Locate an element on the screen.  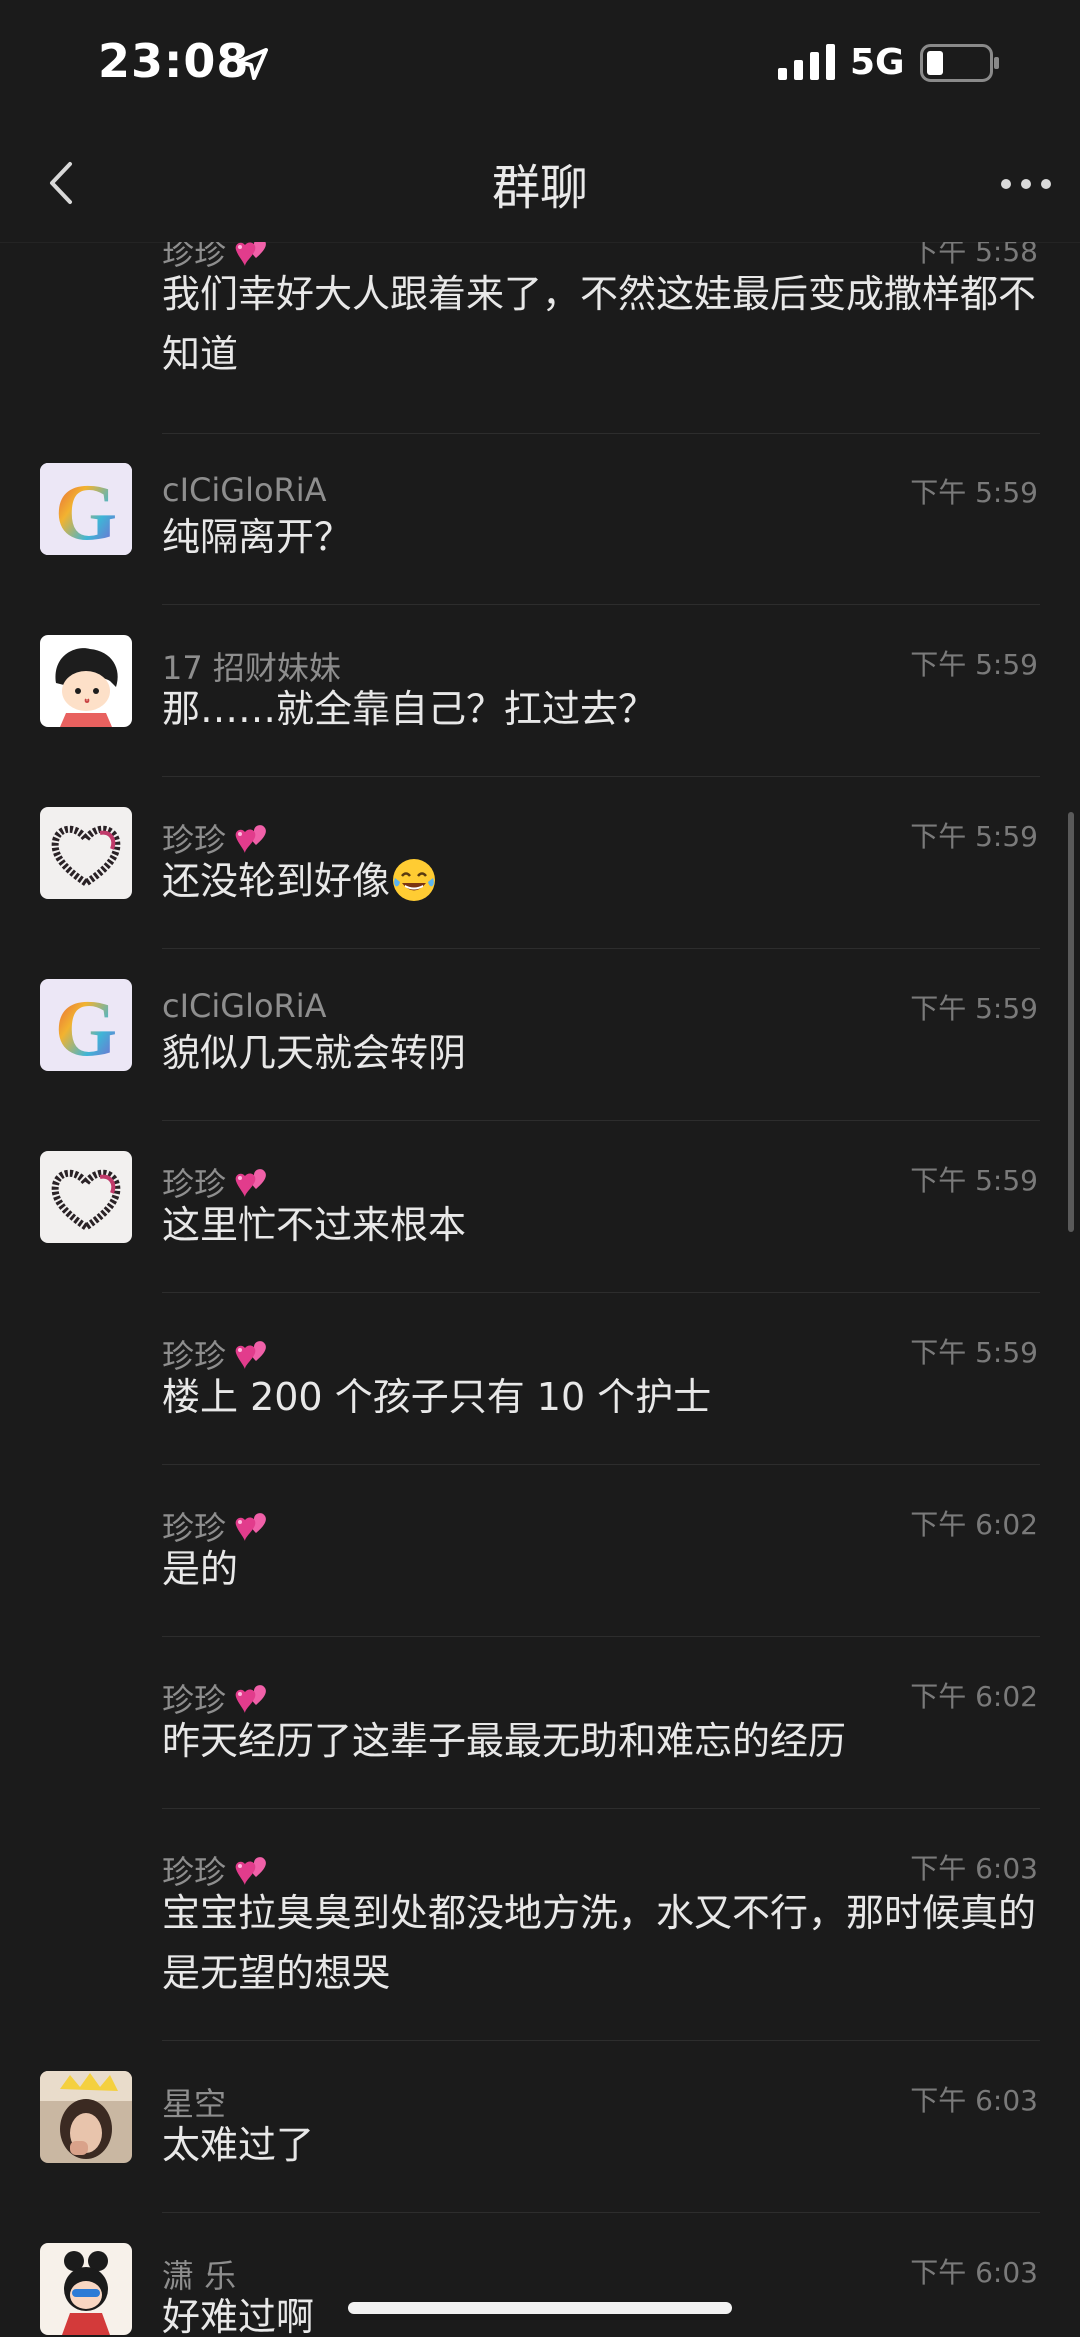
message-text: 纯隔离开？ is located at coordinates (257, 537).